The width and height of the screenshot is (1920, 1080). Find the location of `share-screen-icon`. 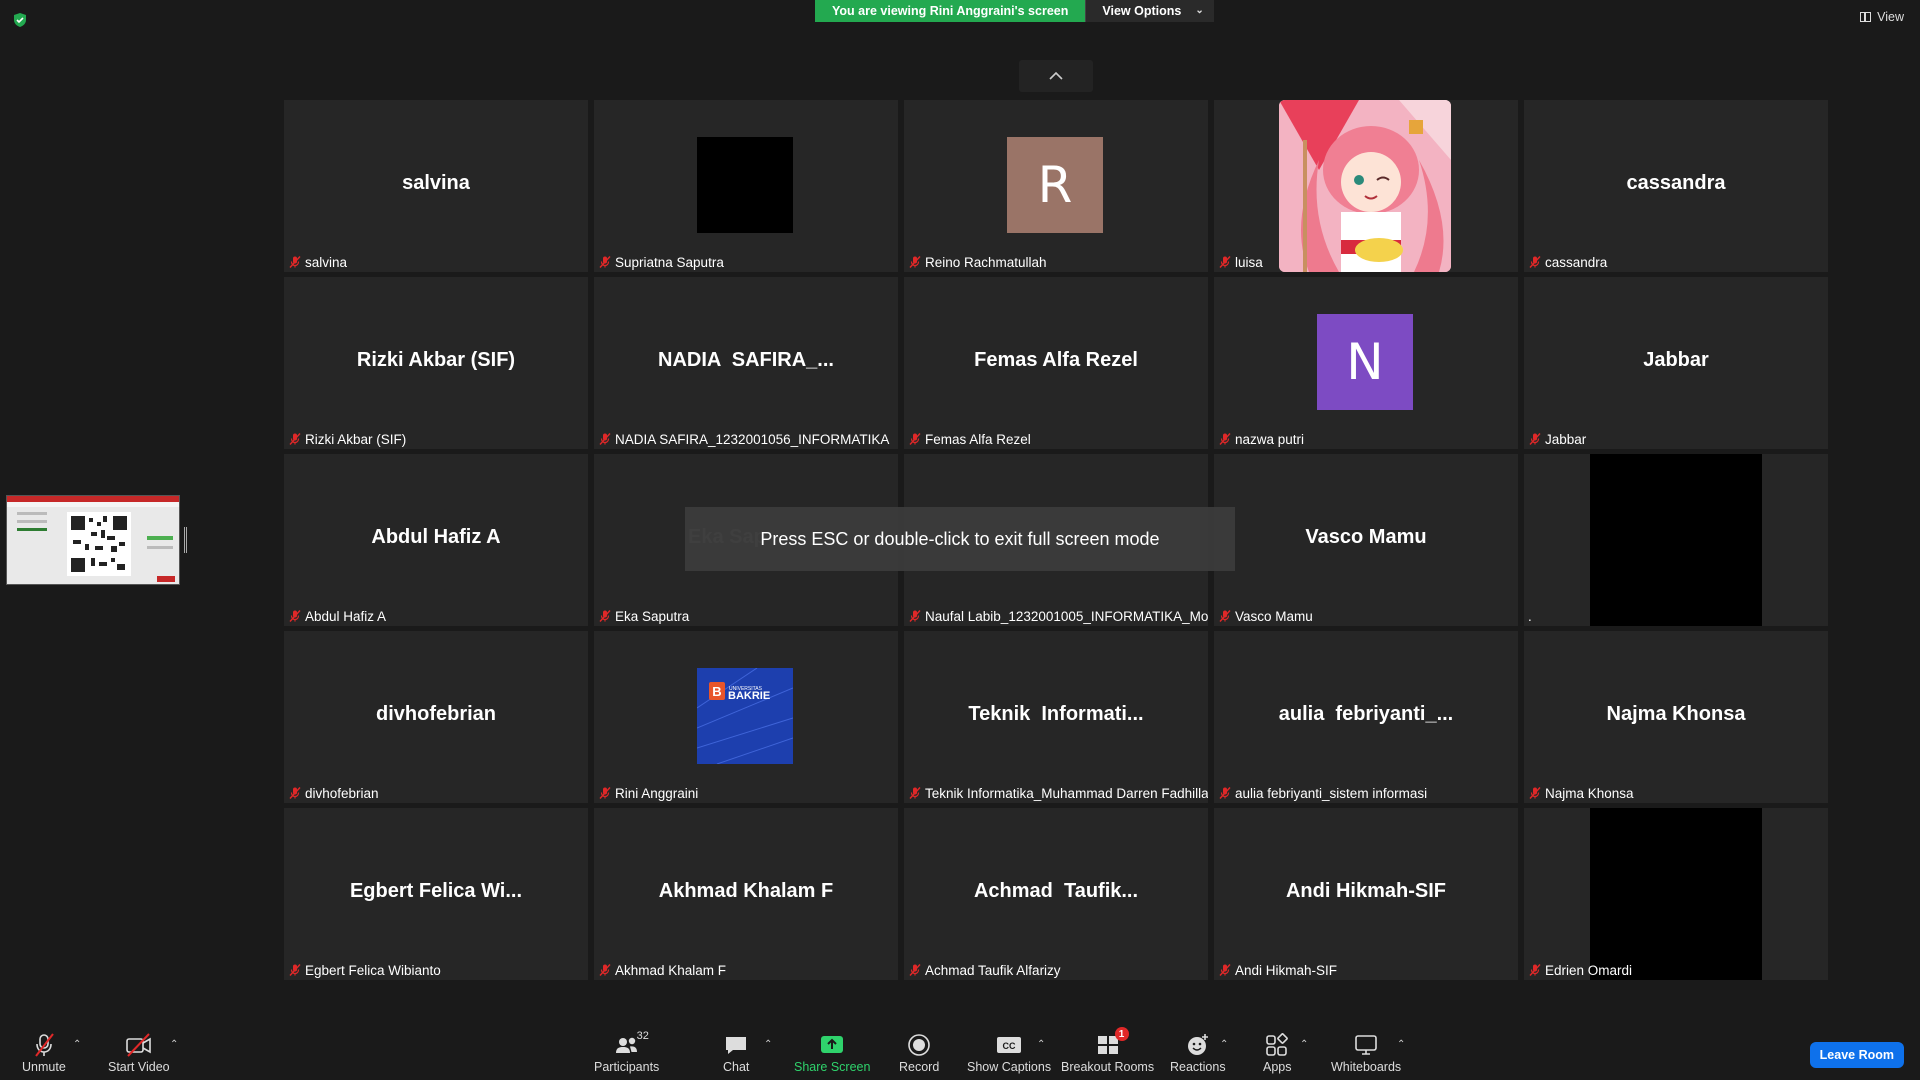

share-screen-icon is located at coordinates (832, 1044).